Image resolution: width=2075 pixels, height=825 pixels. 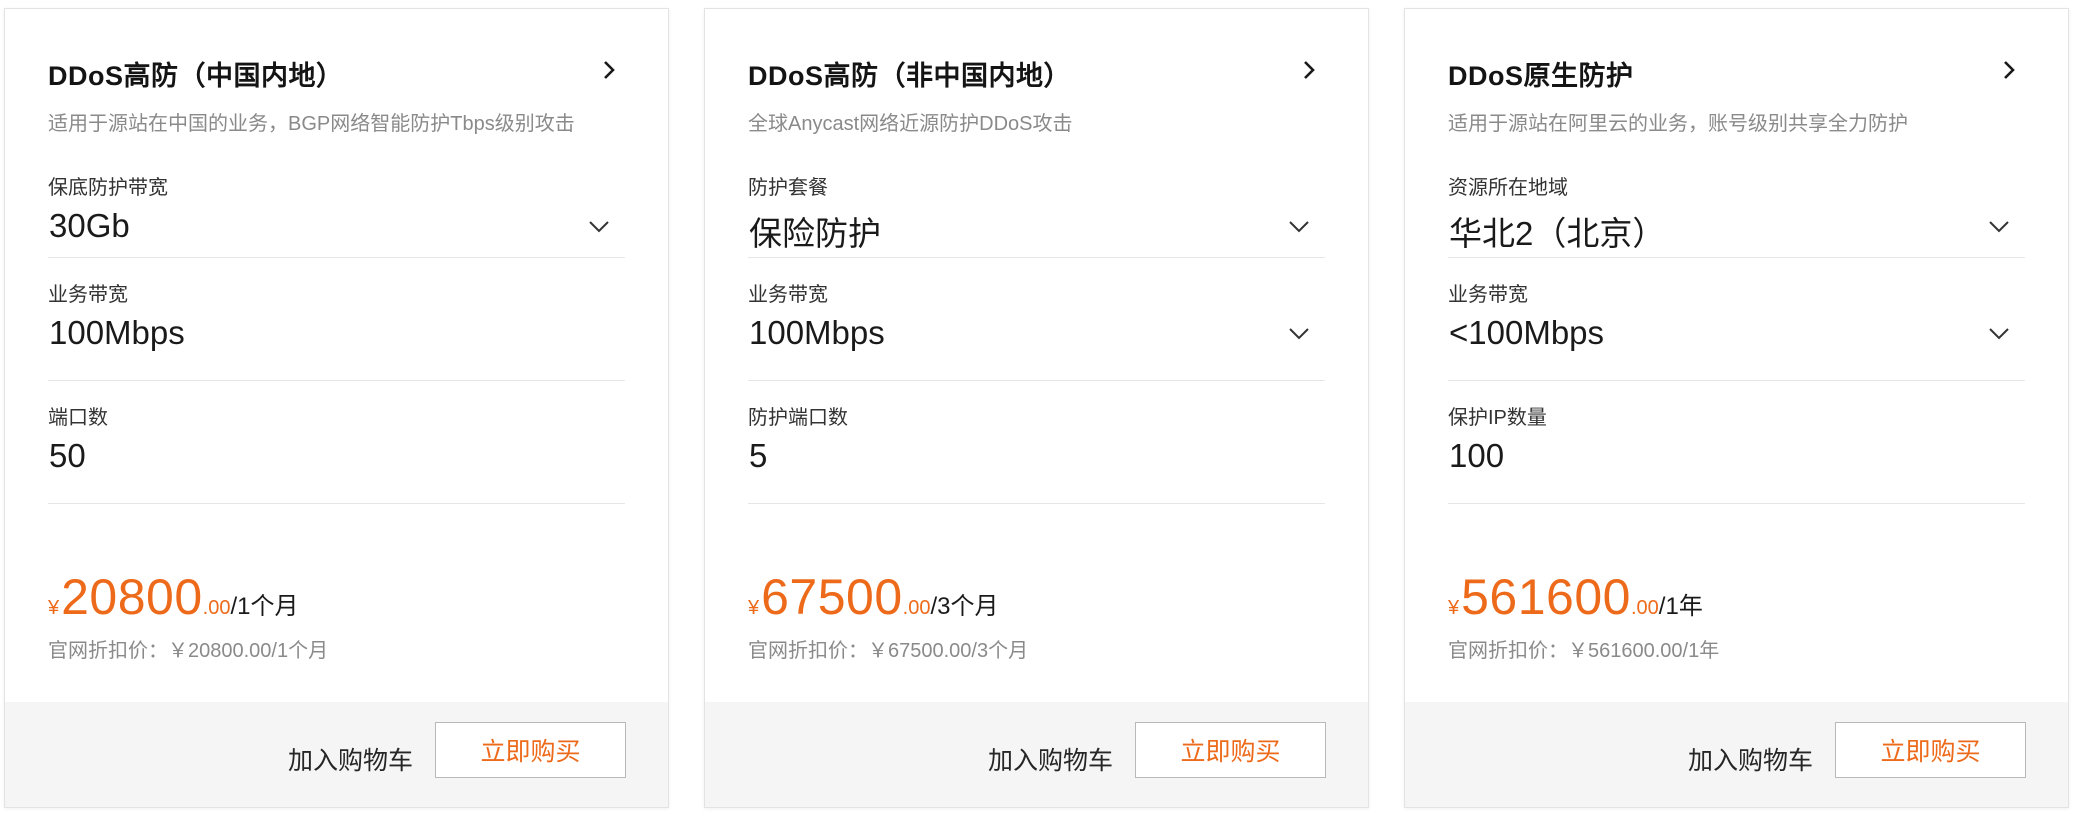 What do you see at coordinates (132, 597) in the screenshot?
I see `price-amount: 20800` at bounding box center [132, 597].